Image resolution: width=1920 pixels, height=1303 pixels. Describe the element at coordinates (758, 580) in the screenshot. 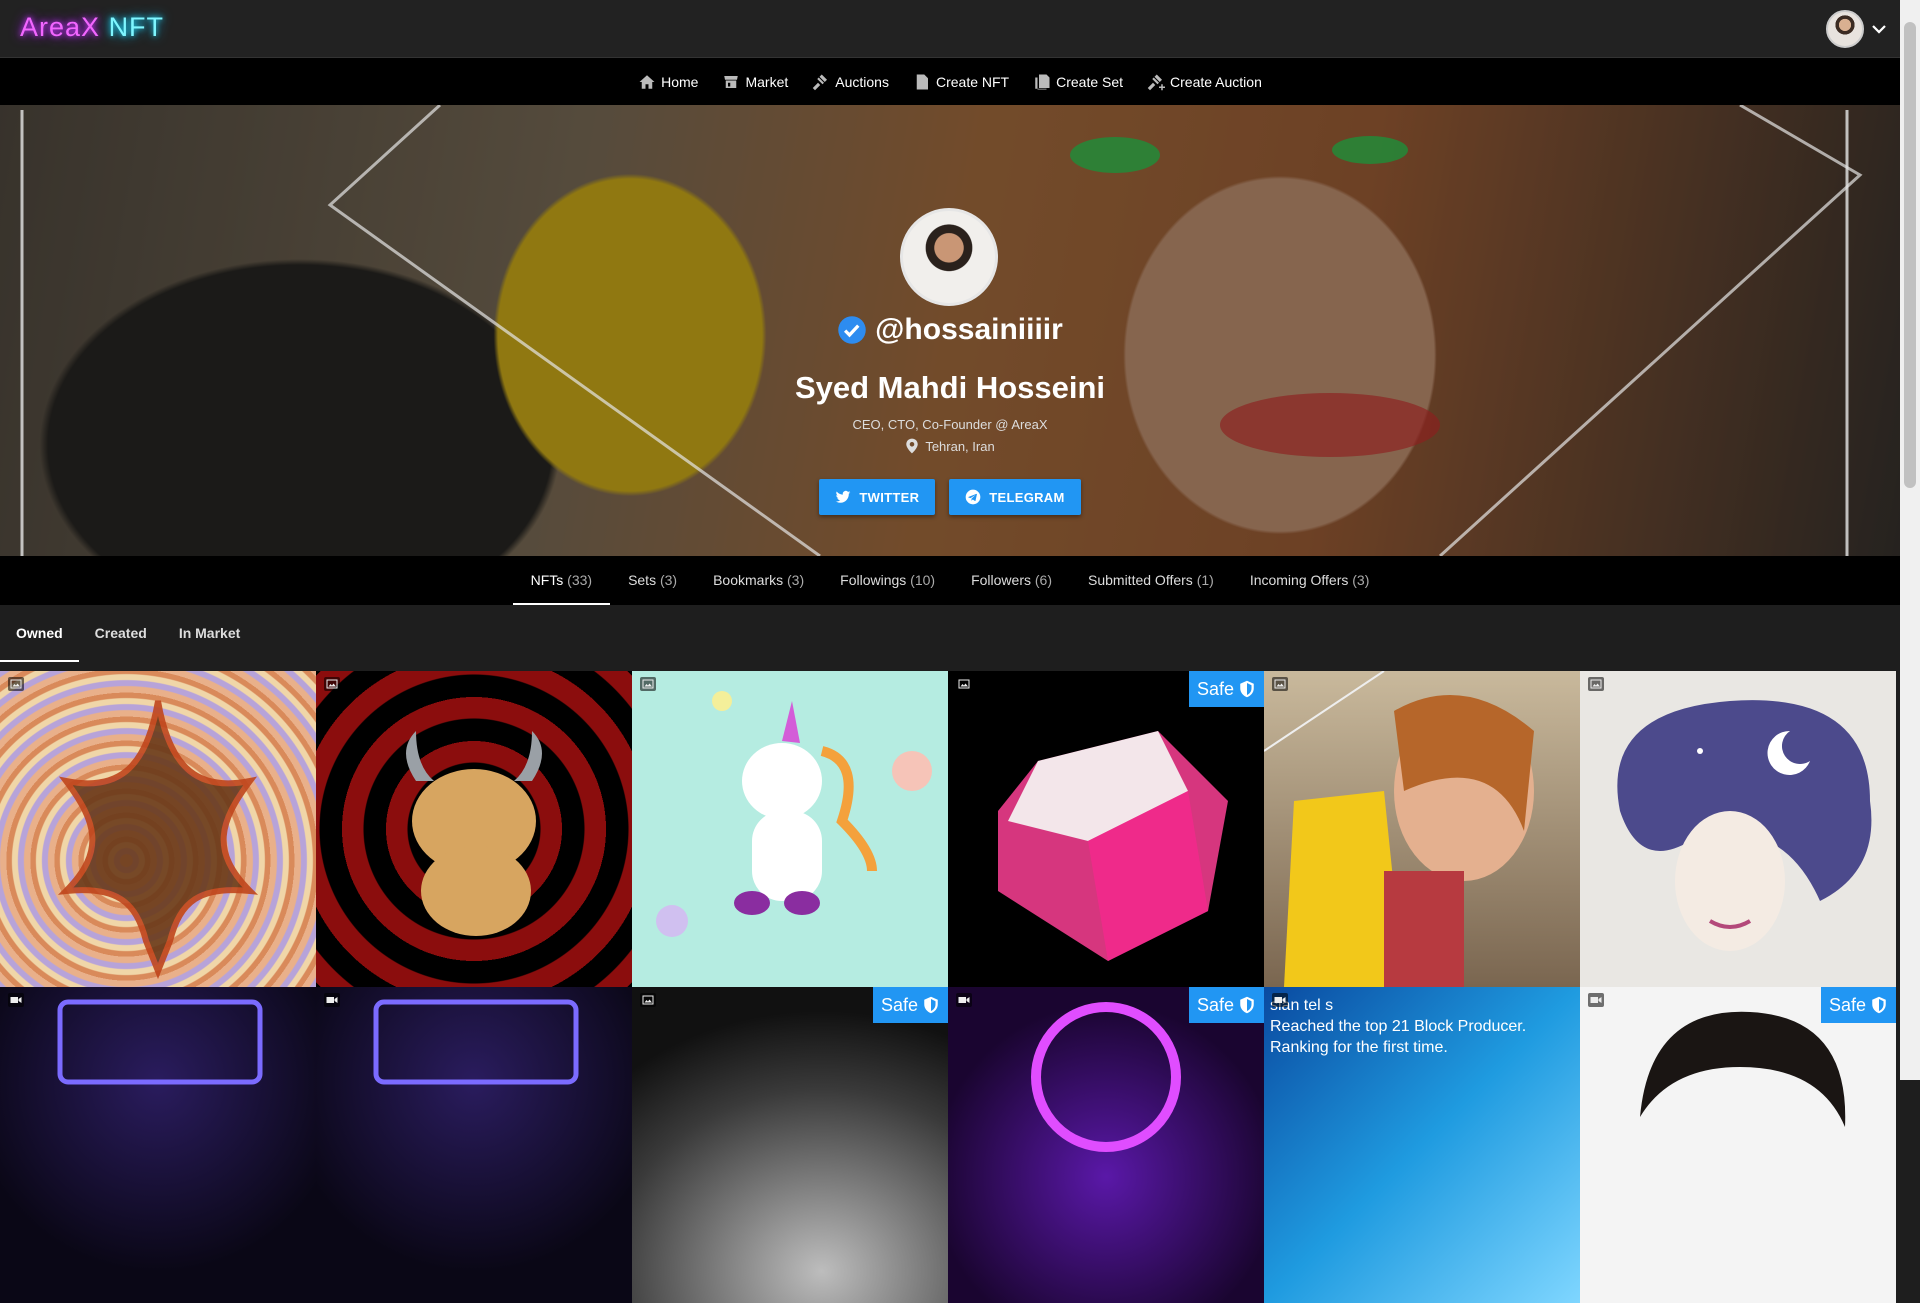

I see `tab-bookmarks: Bookmarks (3)` at that location.